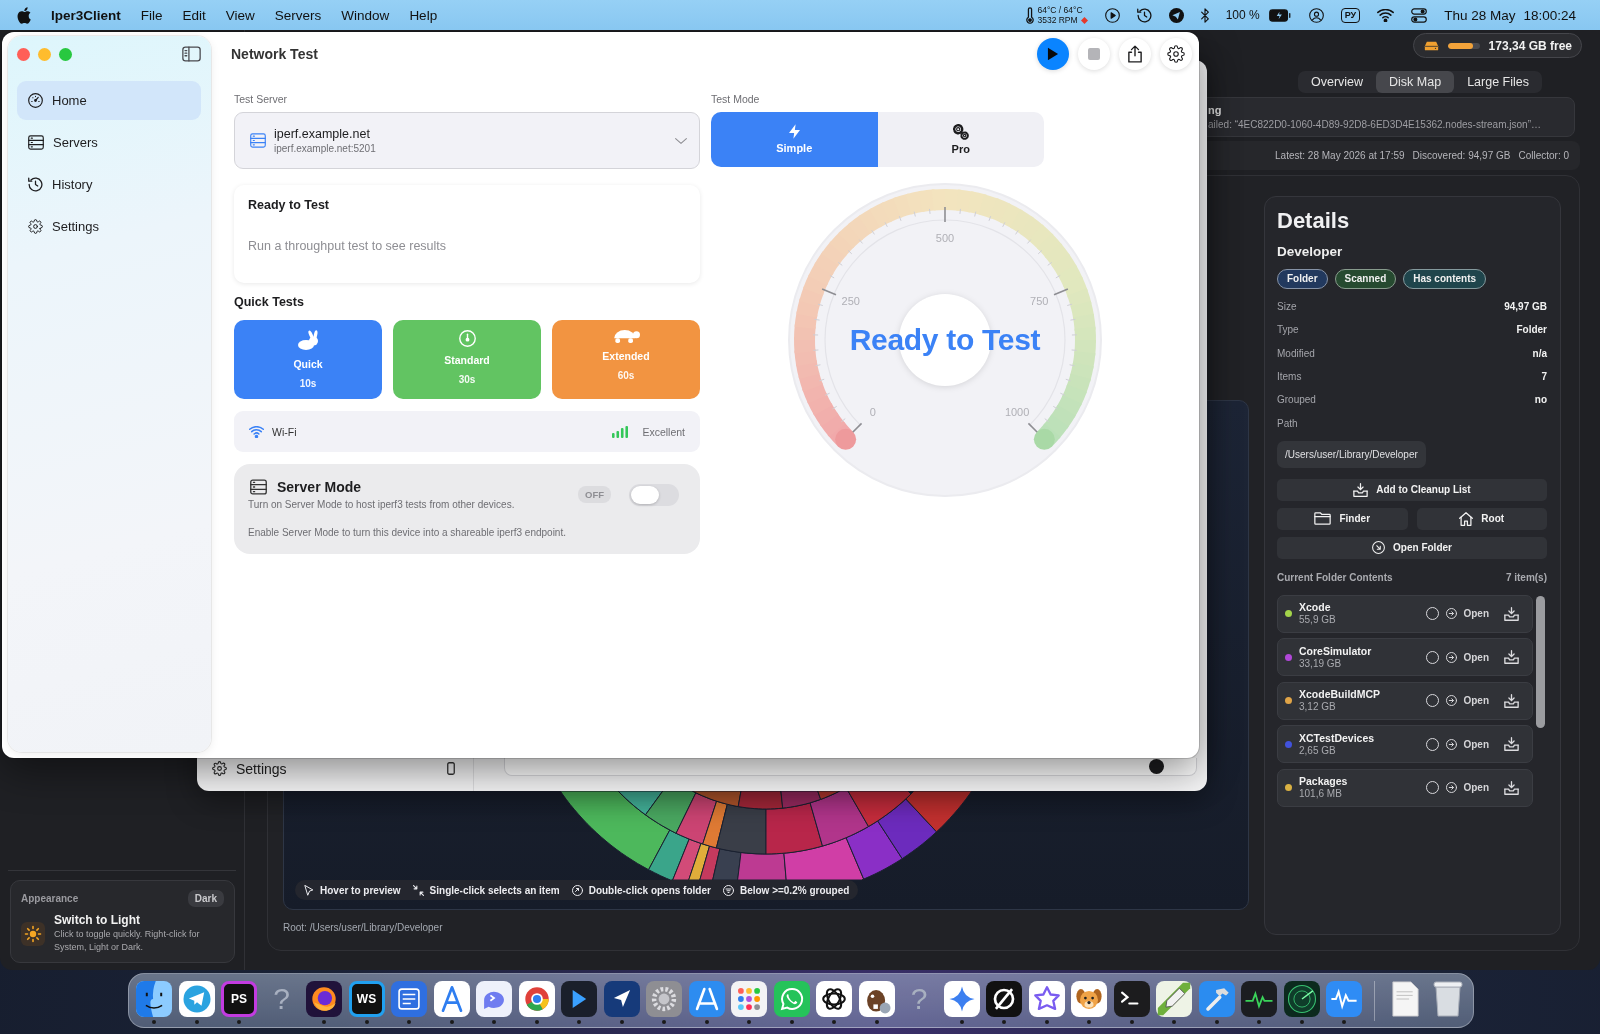  What do you see at coordinates (423, 15) in the screenshot?
I see `menu-item: Help` at bounding box center [423, 15].